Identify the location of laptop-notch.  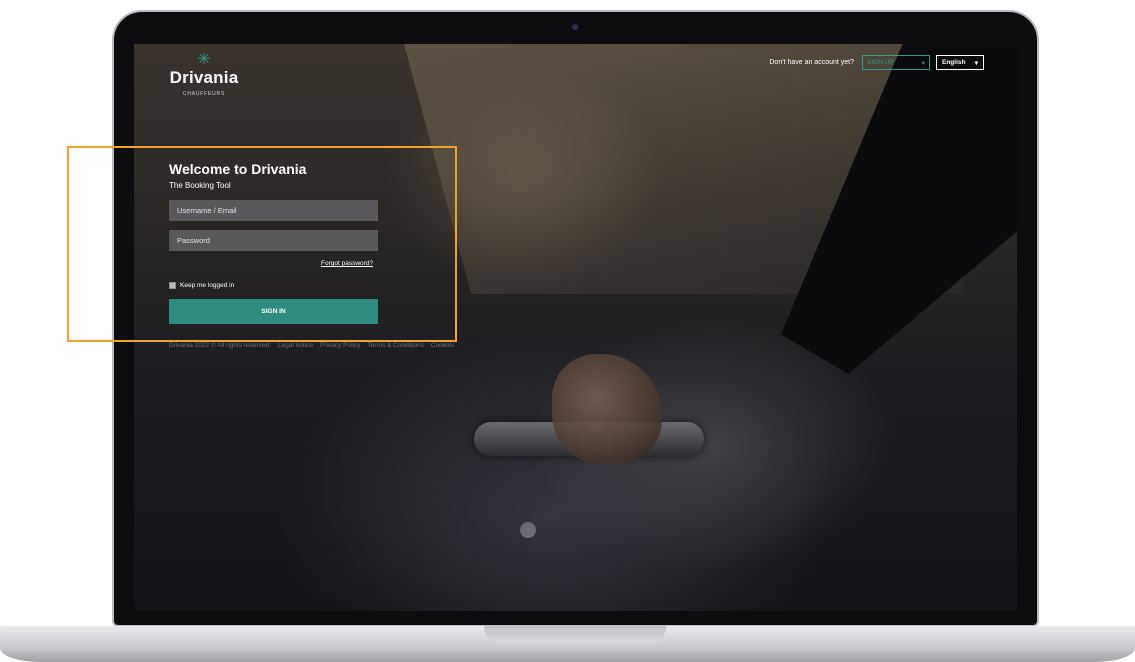
(575, 634).